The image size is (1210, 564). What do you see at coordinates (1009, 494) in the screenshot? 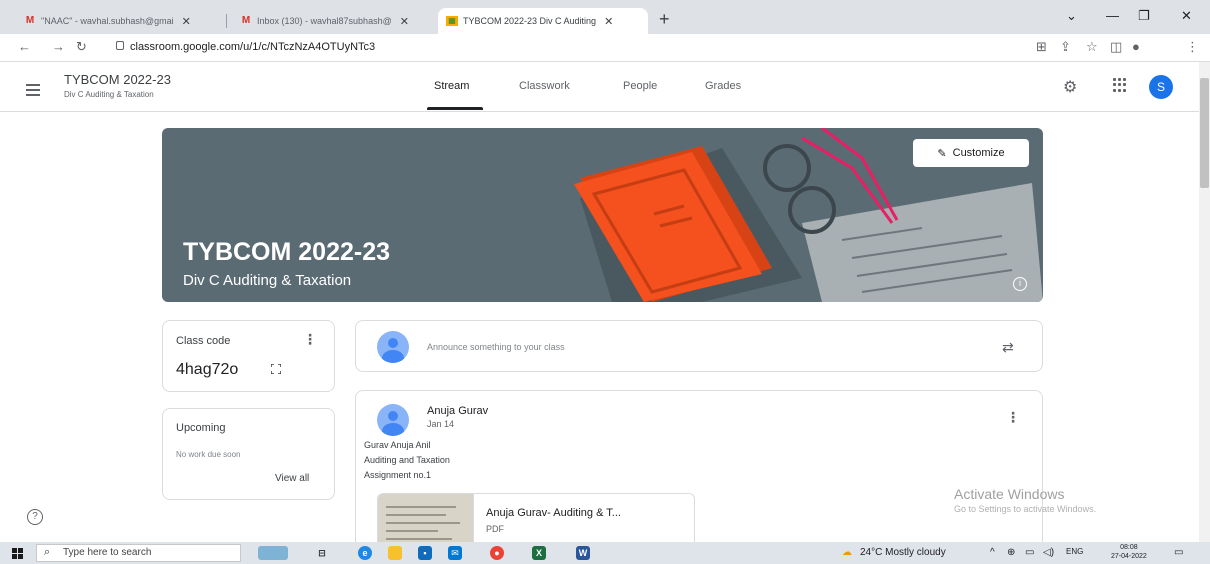
I see `activate-windows-title: Activate Windows` at bounding box center [1009, 494].